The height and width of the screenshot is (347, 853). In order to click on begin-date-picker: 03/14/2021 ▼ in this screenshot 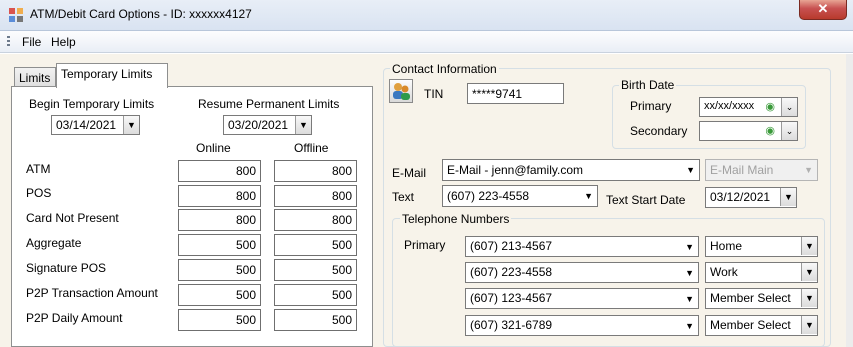, I will do `click(95, 125)`.